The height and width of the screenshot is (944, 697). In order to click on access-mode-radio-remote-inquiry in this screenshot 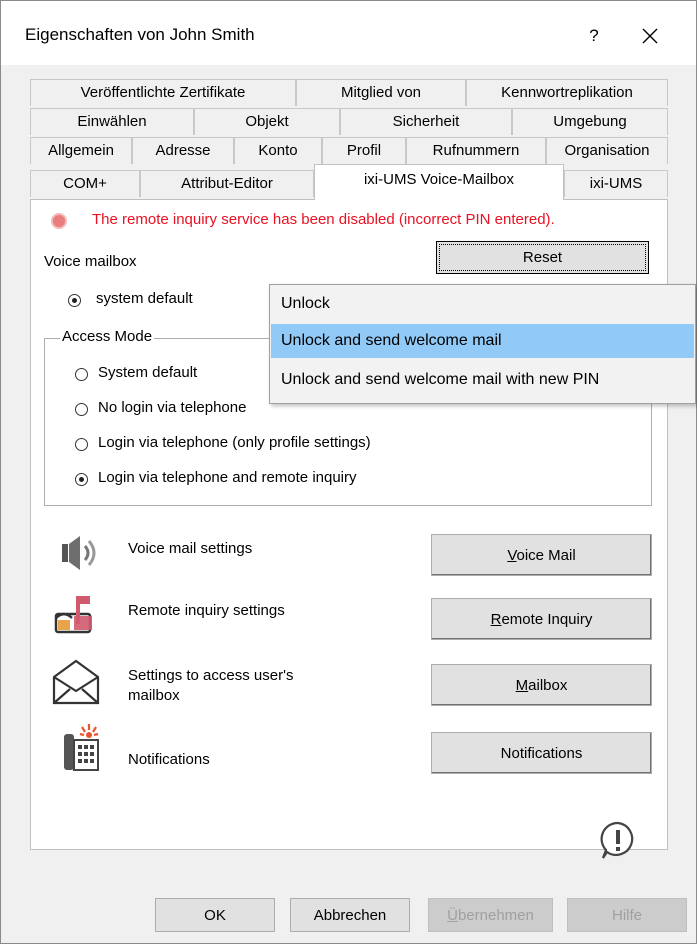, I will do `click(81, 479)`.